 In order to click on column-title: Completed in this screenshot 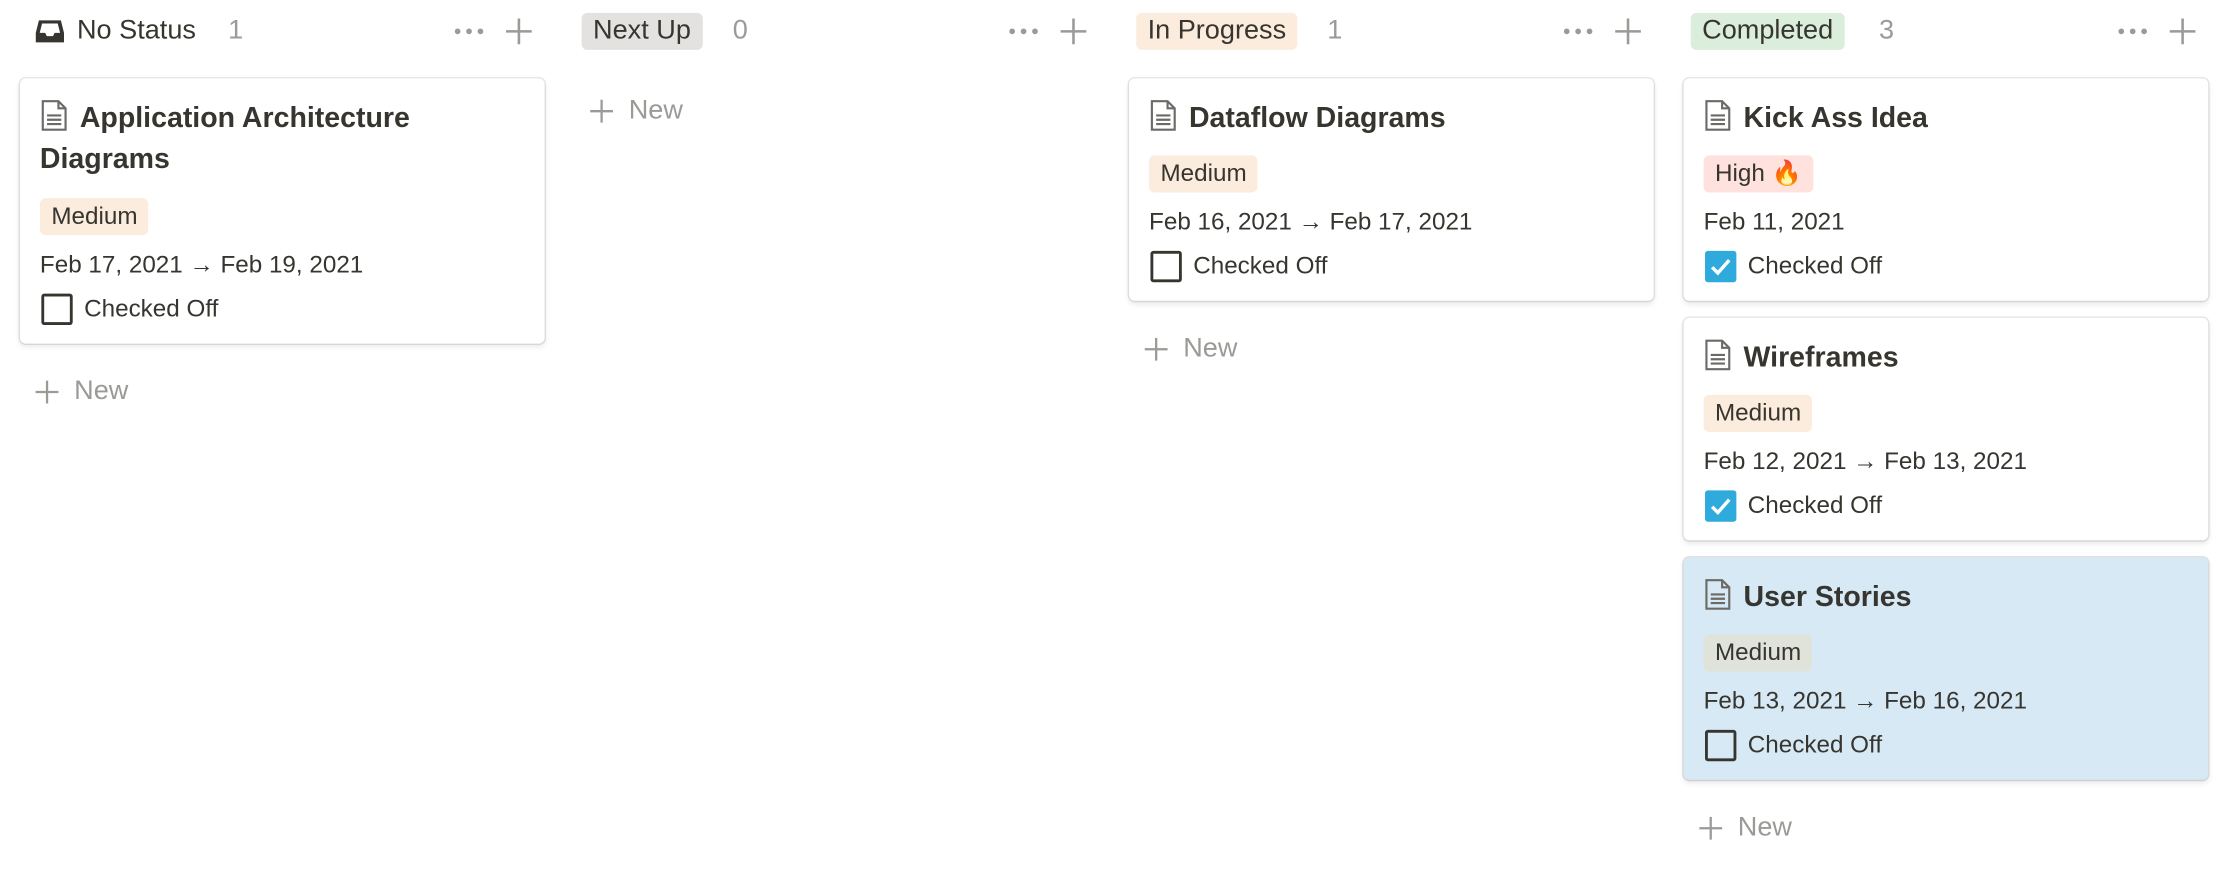, I will do `click(1767, 31)`.